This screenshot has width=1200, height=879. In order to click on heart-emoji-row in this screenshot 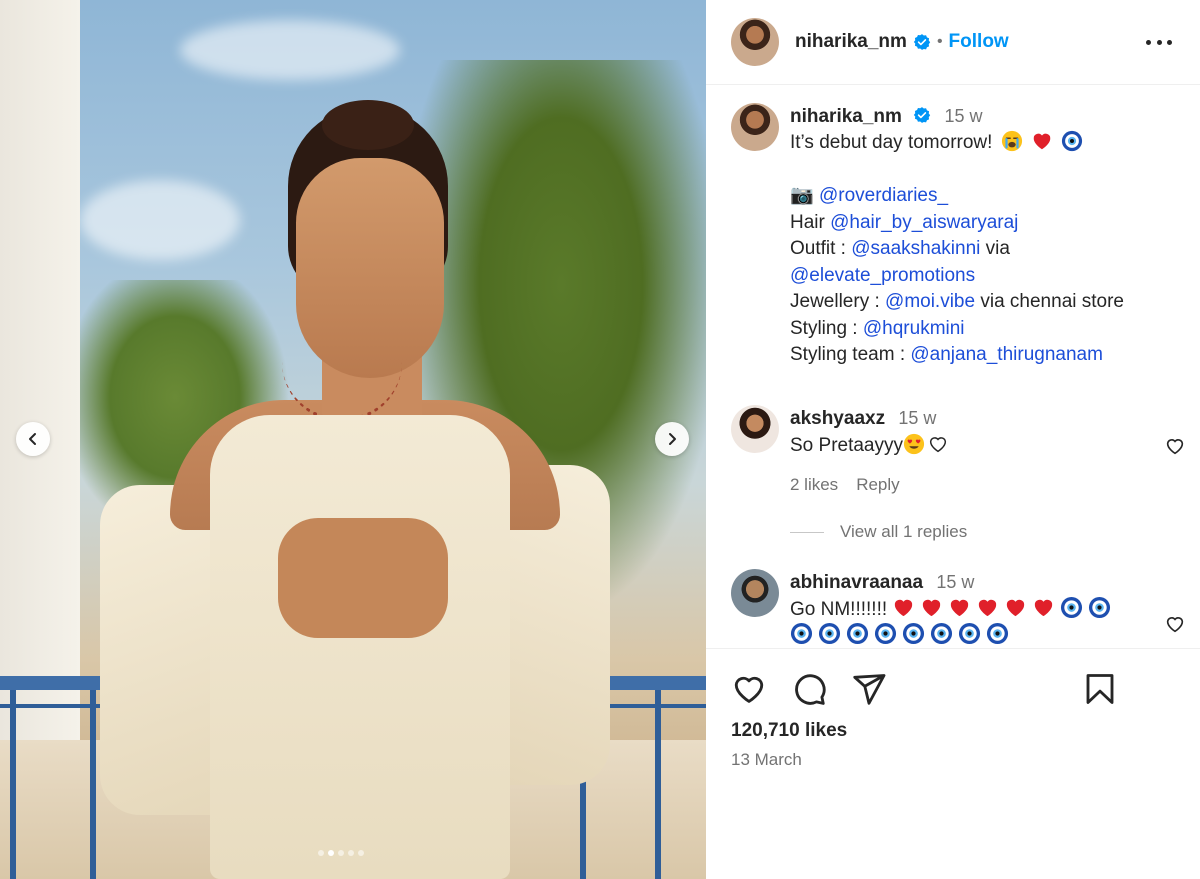, I will do `click(999, 608)`.